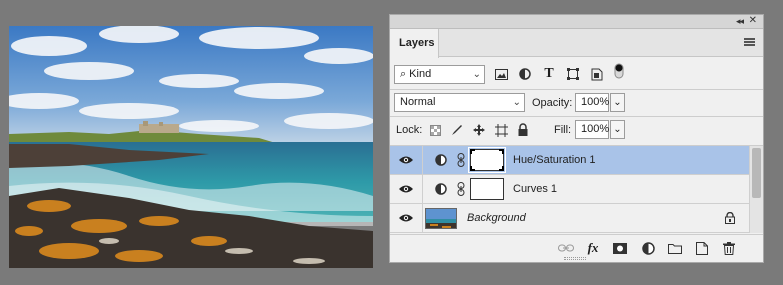 The width and height of the screenshot is (783, 285). I want to click on panel-footer: fx, so click(576, 247).